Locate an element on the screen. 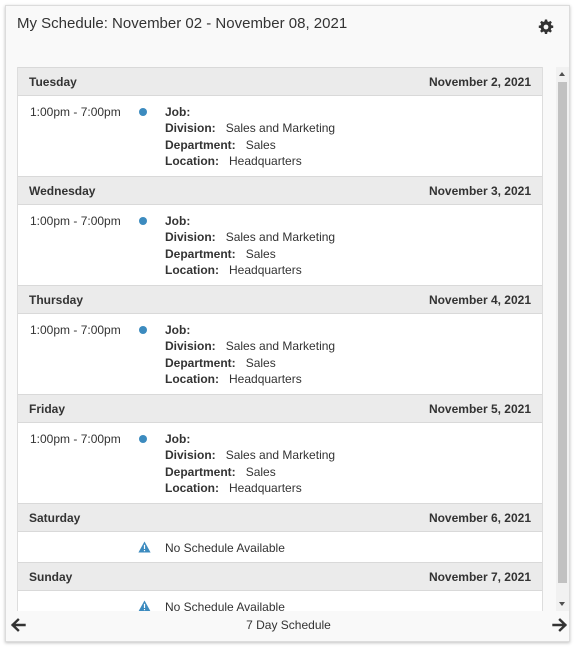 This screenshot has height=648, width=576. scroll-up-arrow-icon is located at coordinates (562, 74).